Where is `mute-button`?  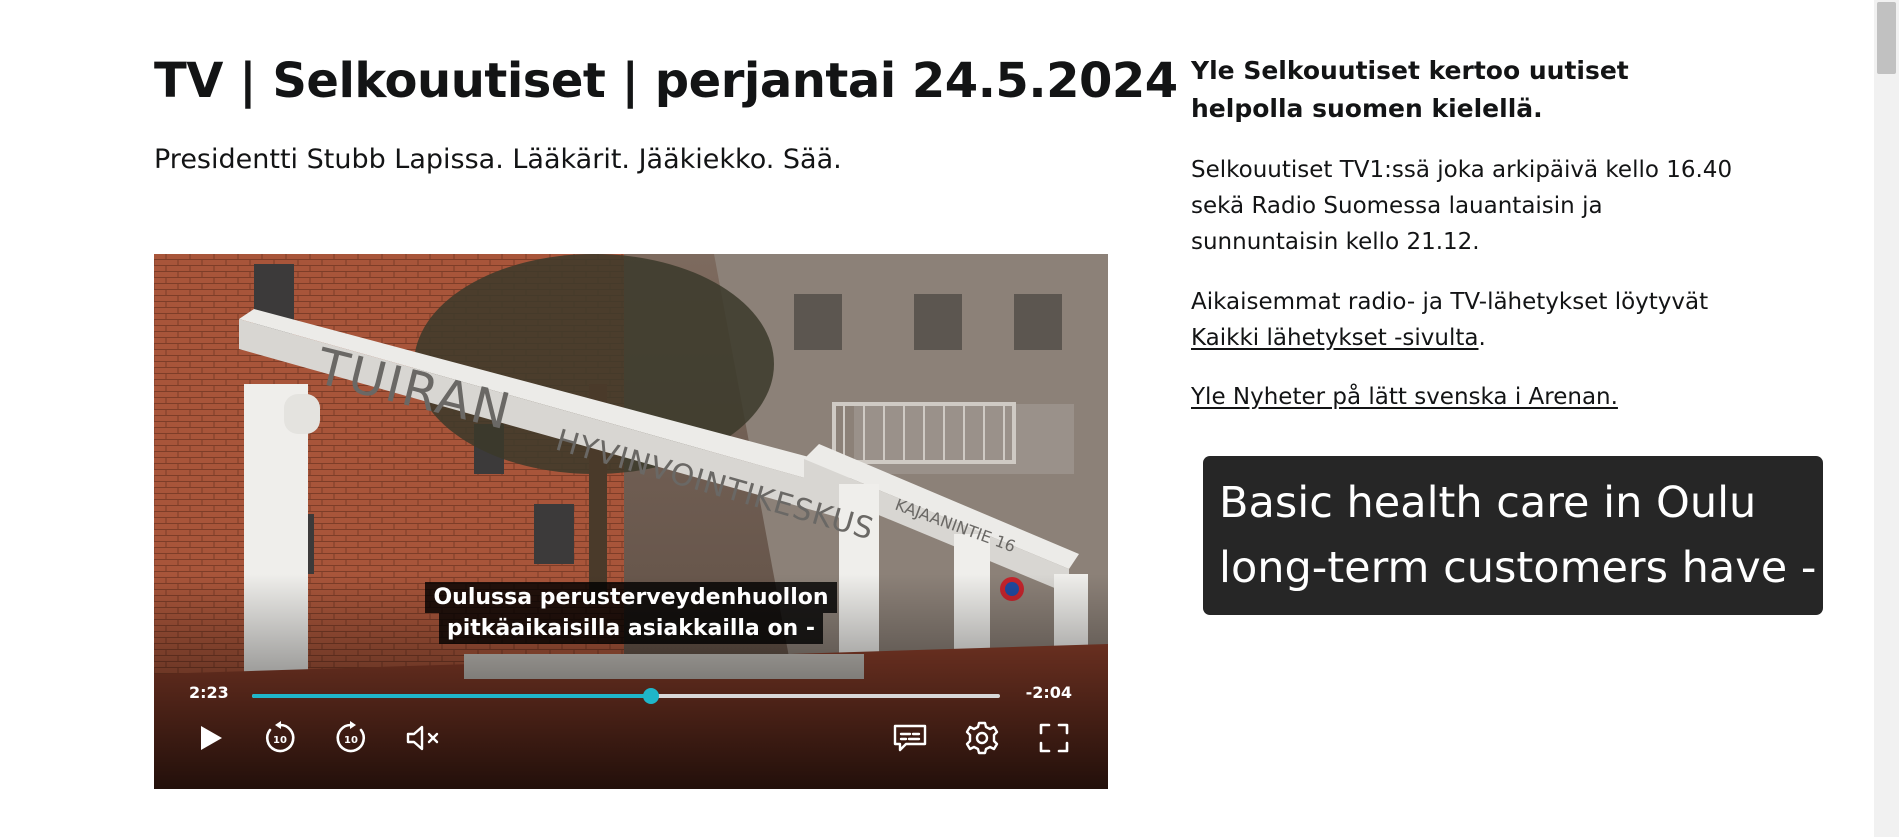
mute-button is located at coordinates (424, 738).